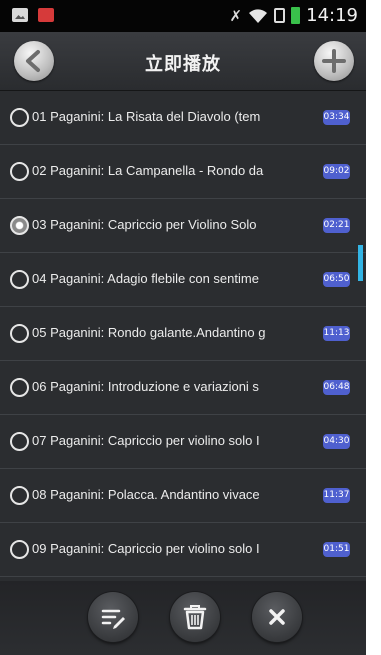 The width and height of the screenshot is (381, 655). Describe the element at coordinates (20, 15) in the screenshot. I see `gallery-notification-icon` at that location.